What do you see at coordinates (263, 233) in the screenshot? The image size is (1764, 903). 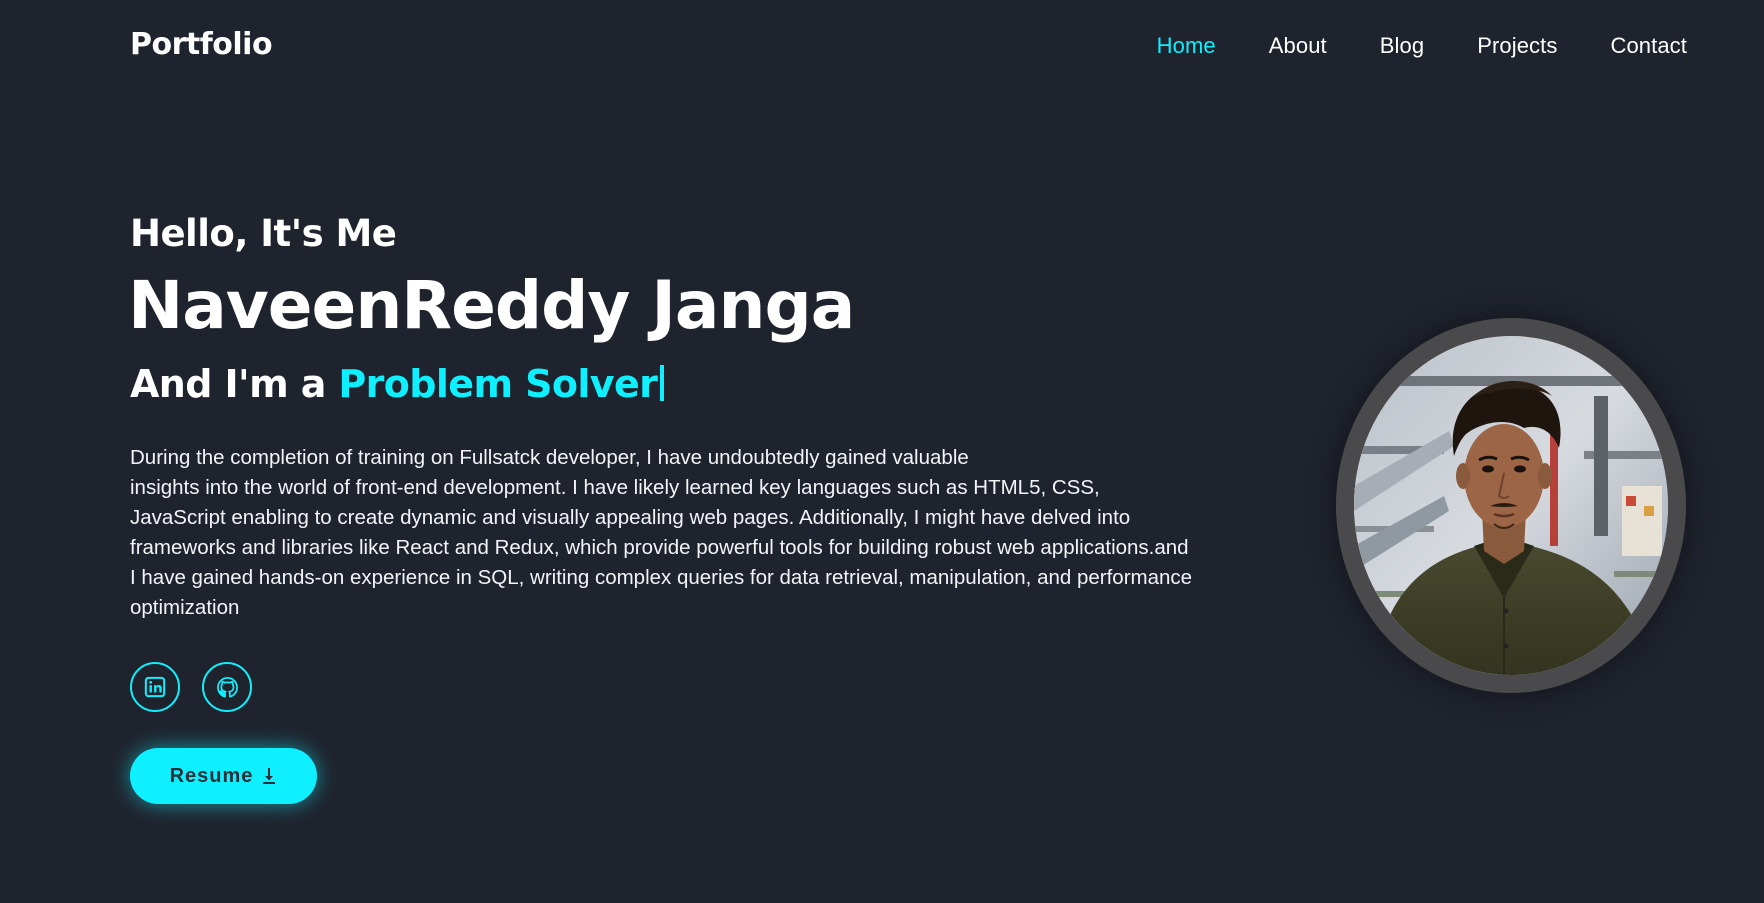 I see `greeting: Hello, It's Me` at bounding box center [263, 233].